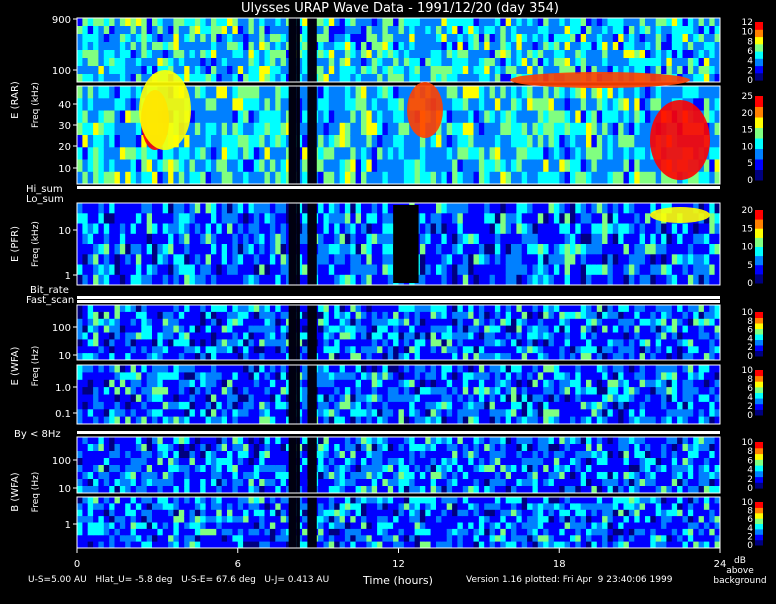 The height and width of the screenshot is (604, 776). Describe the element at coordinates (750, 52) in the screenshot. I see `cbar-tick-rar_high-3: 6` at that location.